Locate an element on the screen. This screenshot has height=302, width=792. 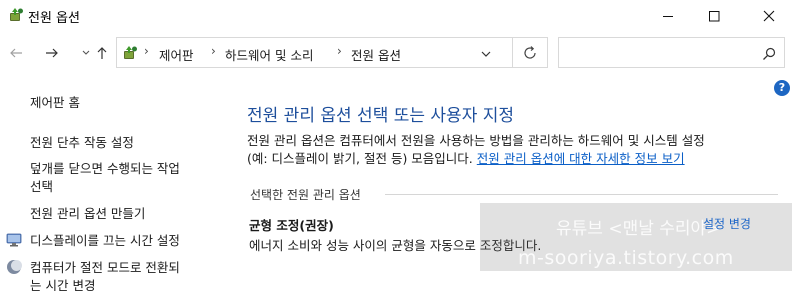
address-dropdown-button is located at coordinates (486, 53).